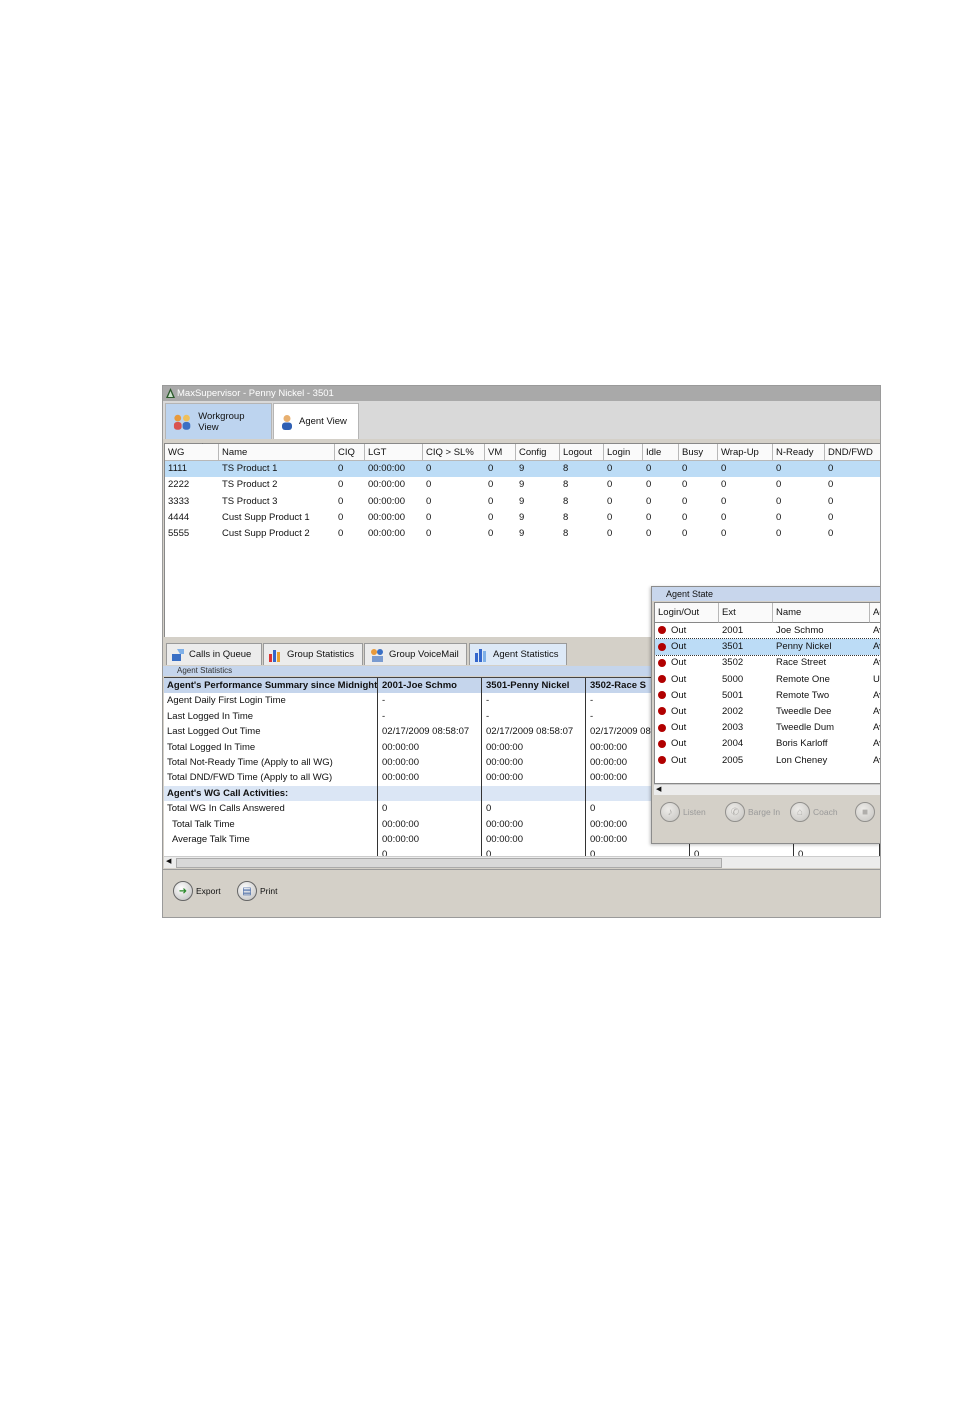 The width and height of the screenshot is (954, 1411). I want to click on status-dot-icon, so click(662, 646).